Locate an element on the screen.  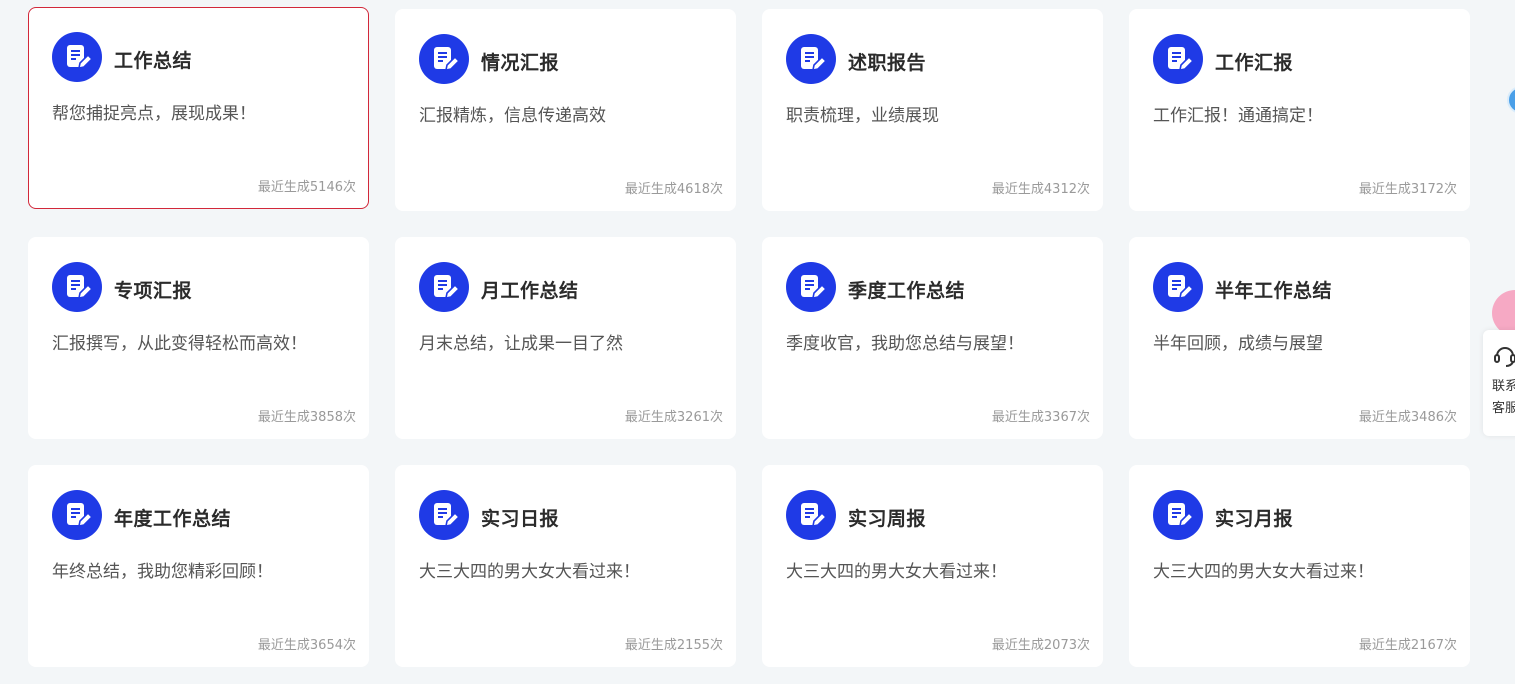
card-title: 季度工作总结 is located at coordinates (907, 291).